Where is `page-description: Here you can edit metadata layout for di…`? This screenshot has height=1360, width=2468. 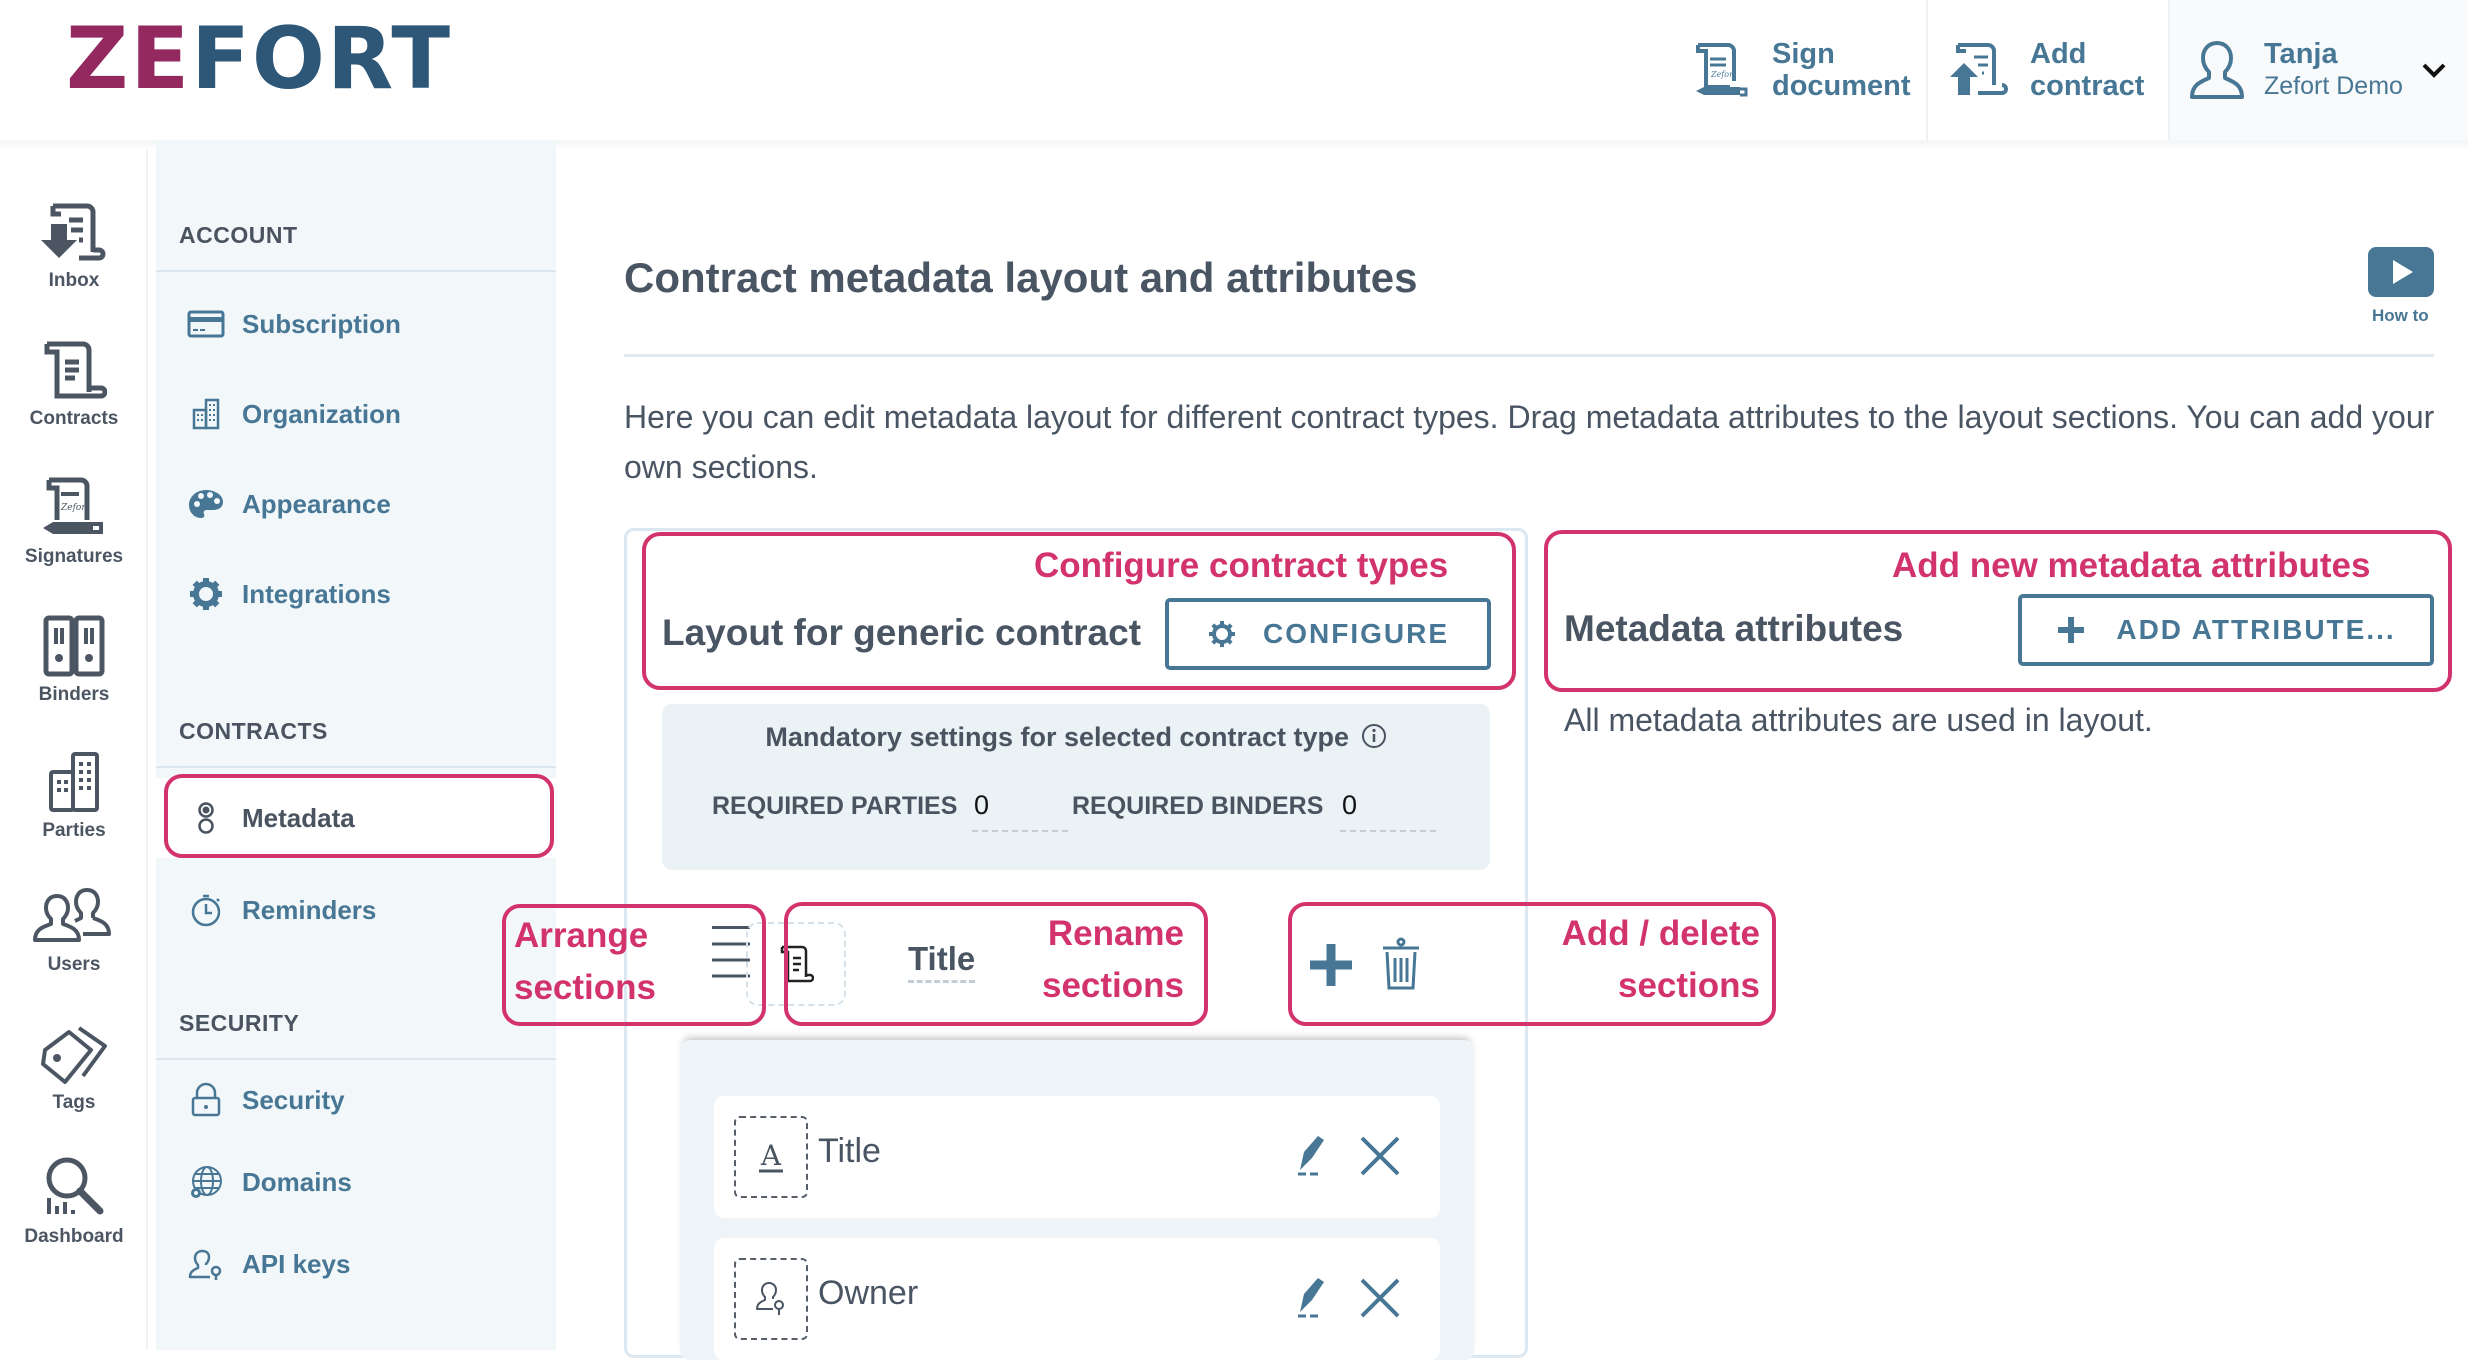
page-description: Here you can edit metadata layout for di… is located at coordinates (1529, 442).